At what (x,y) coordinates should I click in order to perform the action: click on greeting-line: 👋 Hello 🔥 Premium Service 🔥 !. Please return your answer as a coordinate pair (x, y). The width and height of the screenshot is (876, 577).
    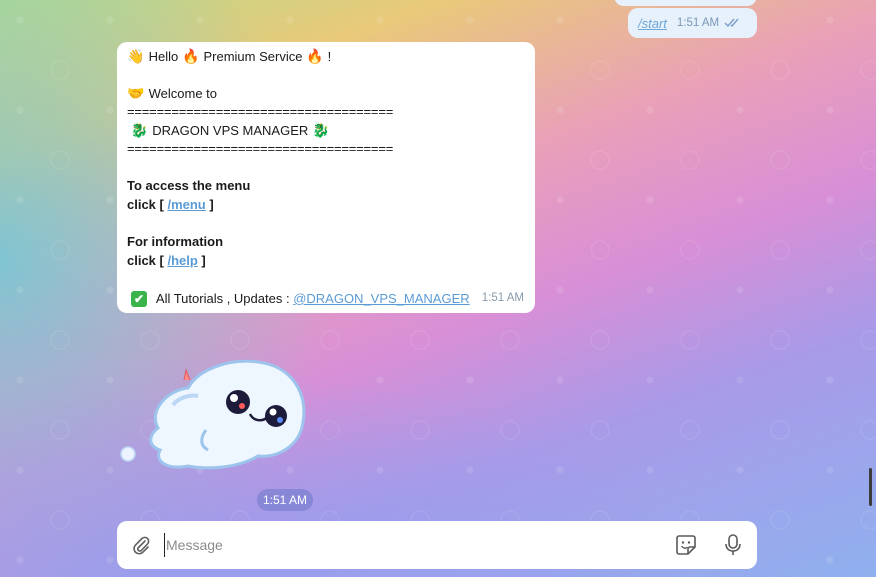
    Looking at the image, I should click on (229, 56).